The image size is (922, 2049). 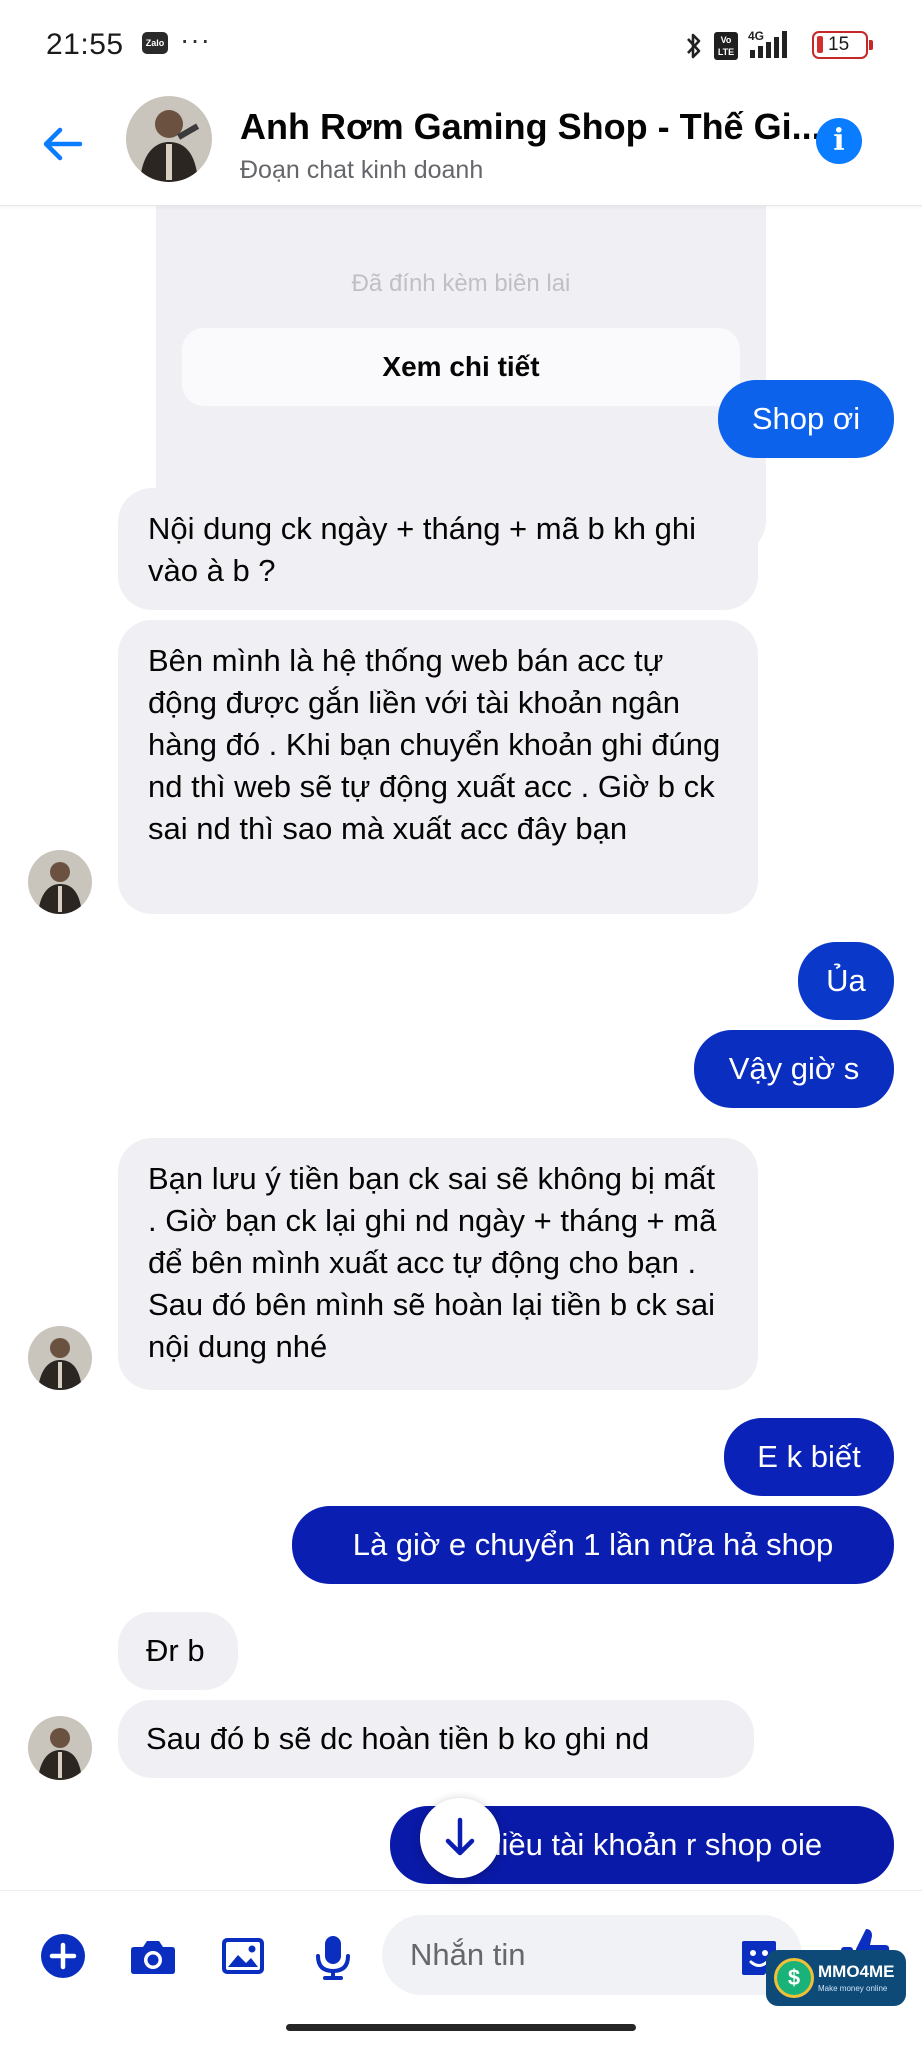 What do you see at coordinates (85, 44) in the screenshot?
I see `status-time: 21:55` at bounding box center [85, 44].